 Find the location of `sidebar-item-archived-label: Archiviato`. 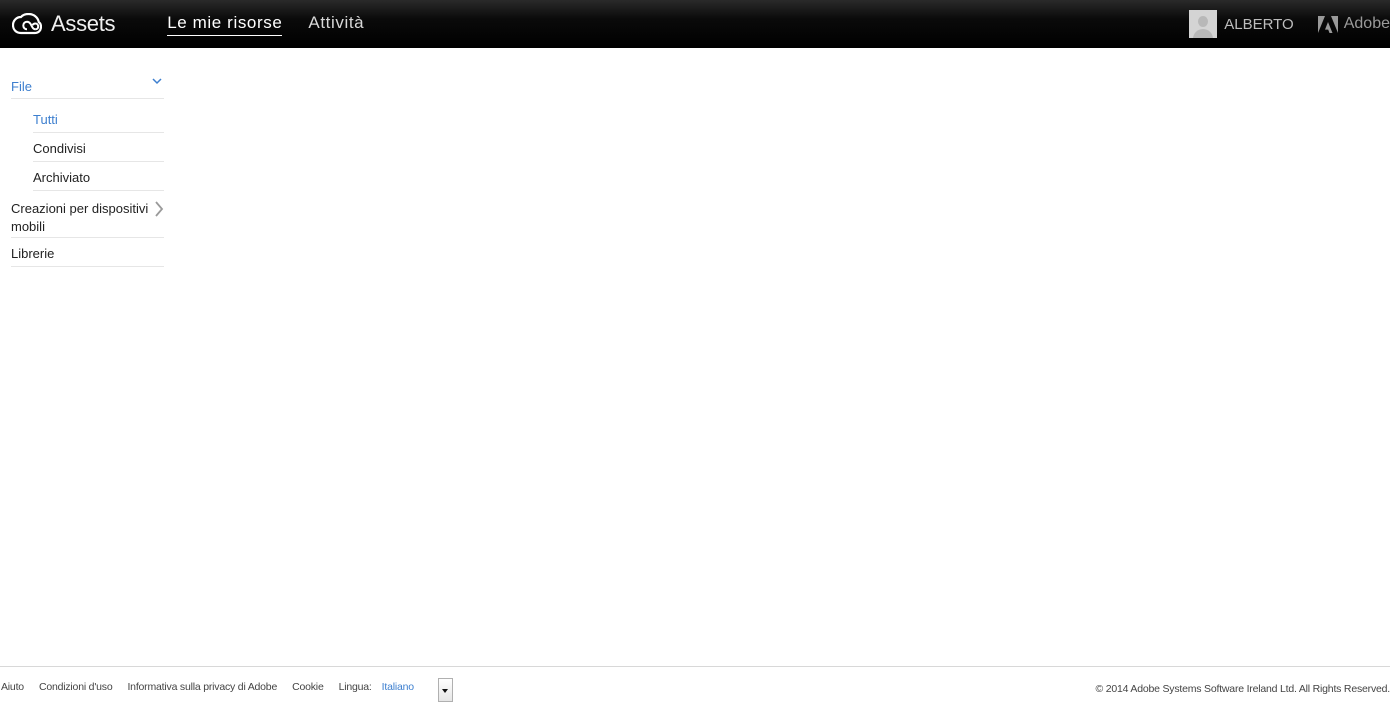

sidebar-item-archived-label: Archiviato is located at coordinates (62, 177).